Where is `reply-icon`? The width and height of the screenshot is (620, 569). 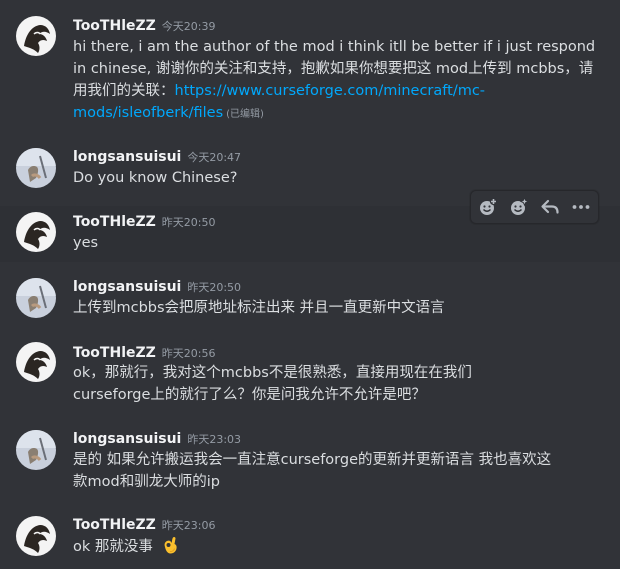 reply-icon is located at coordinates (550, 206).